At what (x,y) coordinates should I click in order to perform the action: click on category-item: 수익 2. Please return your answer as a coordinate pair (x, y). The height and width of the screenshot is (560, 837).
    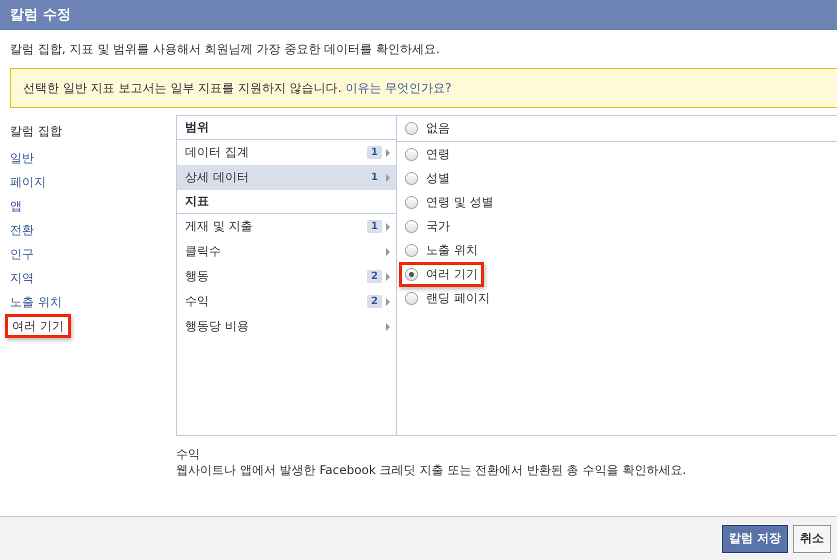
    Looking at the image, I should click on (286, 301).